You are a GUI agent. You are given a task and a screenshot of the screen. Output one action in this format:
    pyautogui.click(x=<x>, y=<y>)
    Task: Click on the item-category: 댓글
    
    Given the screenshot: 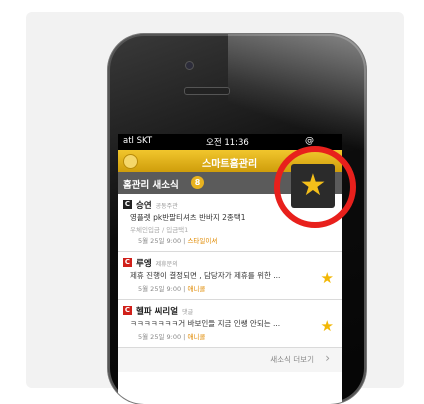 What is the action you would take?
    pyautogui.click(x=188, y=312)
    